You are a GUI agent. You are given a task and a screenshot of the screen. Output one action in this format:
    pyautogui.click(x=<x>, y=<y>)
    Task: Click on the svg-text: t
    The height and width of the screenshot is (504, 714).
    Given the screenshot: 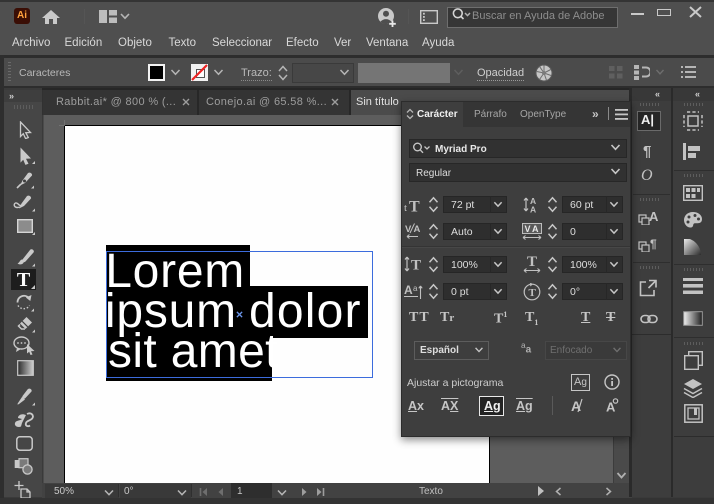 What is the action you would take?
    pyautogui.click(x=405, y=207)
    